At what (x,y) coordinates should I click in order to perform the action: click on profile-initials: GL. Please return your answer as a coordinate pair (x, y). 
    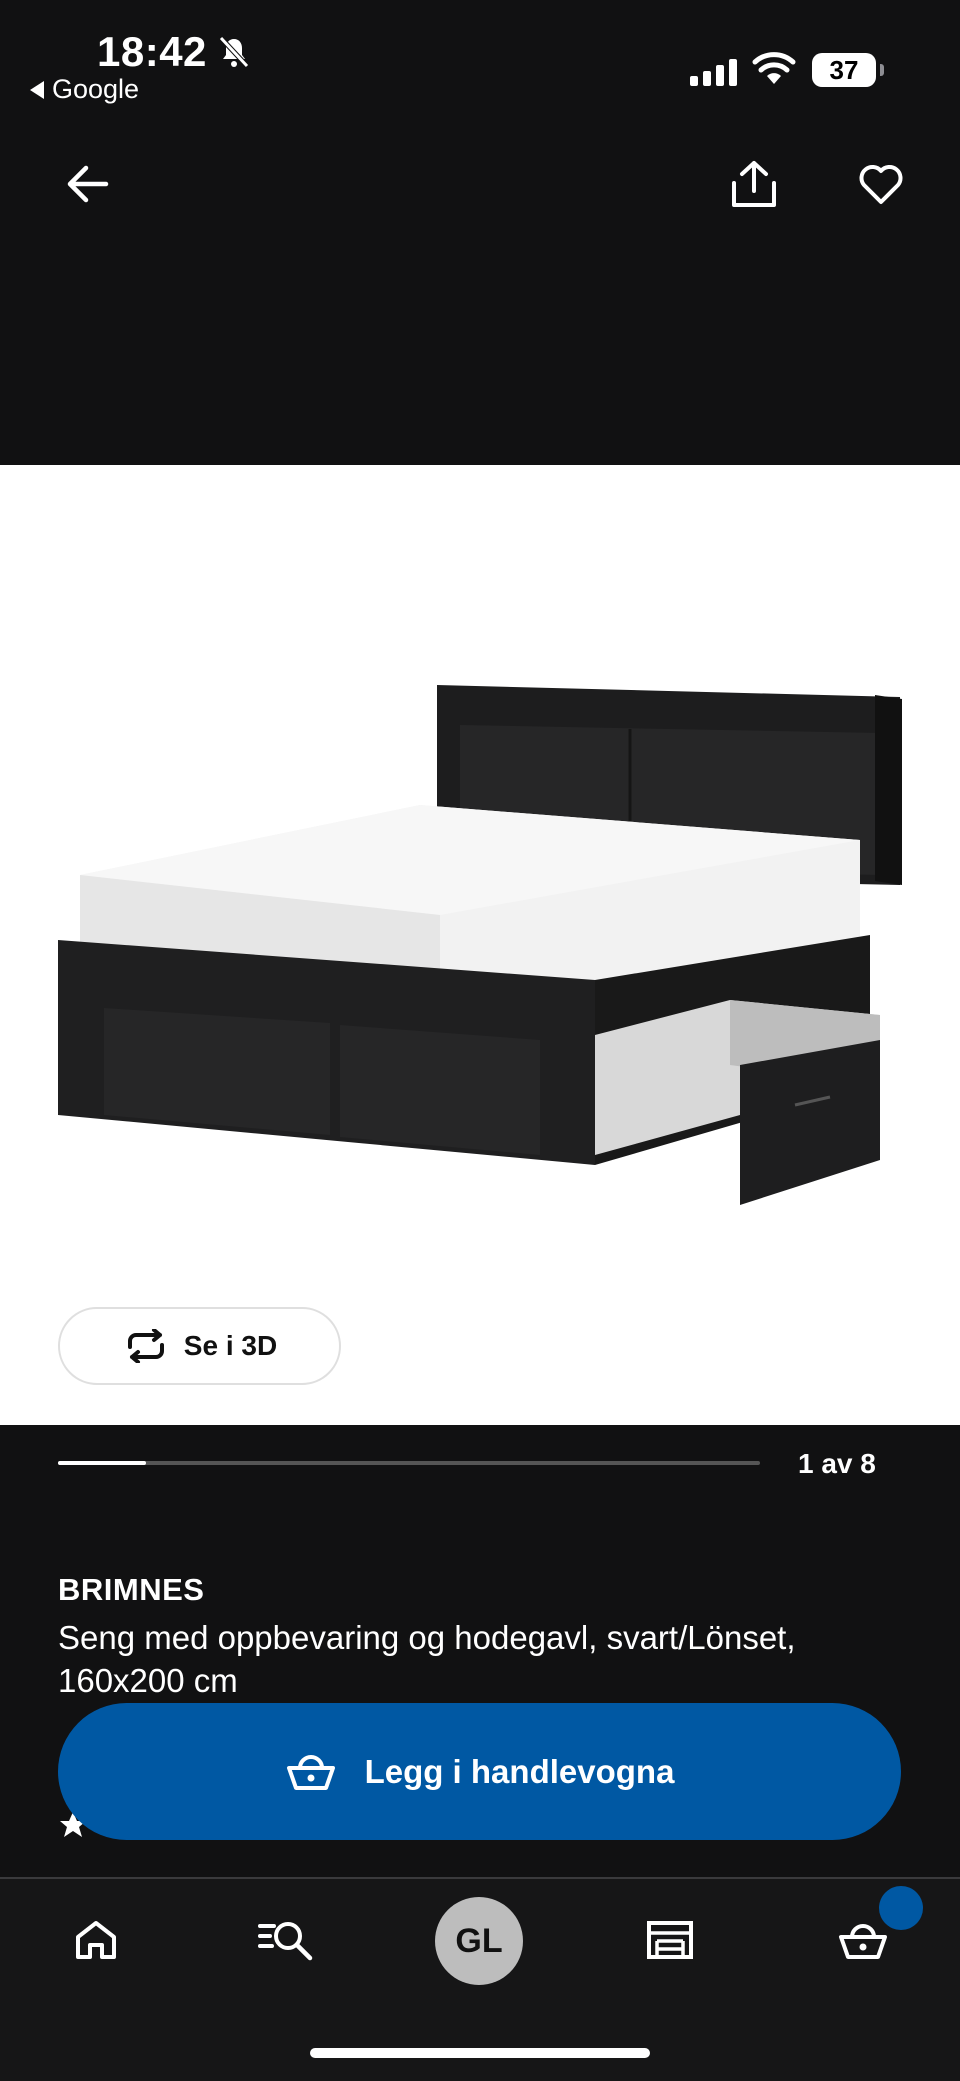
    Looking at the image, I should click on (479, 1940).